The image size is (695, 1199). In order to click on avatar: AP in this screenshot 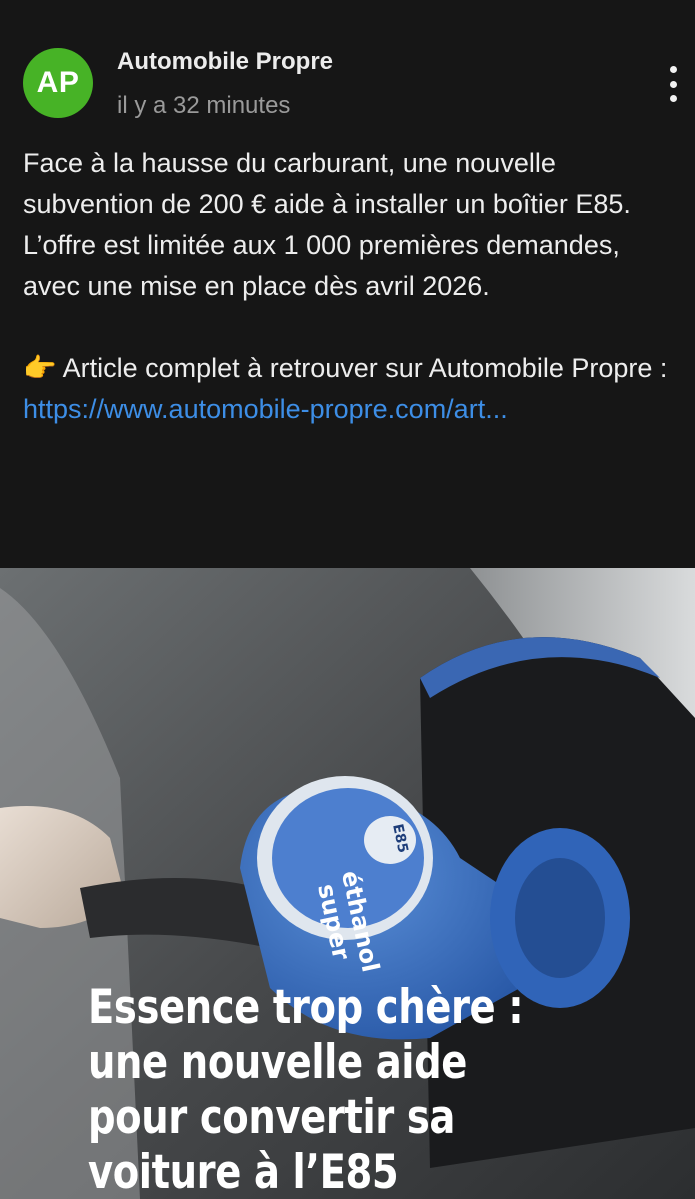, I will do `click(58, 83)`.